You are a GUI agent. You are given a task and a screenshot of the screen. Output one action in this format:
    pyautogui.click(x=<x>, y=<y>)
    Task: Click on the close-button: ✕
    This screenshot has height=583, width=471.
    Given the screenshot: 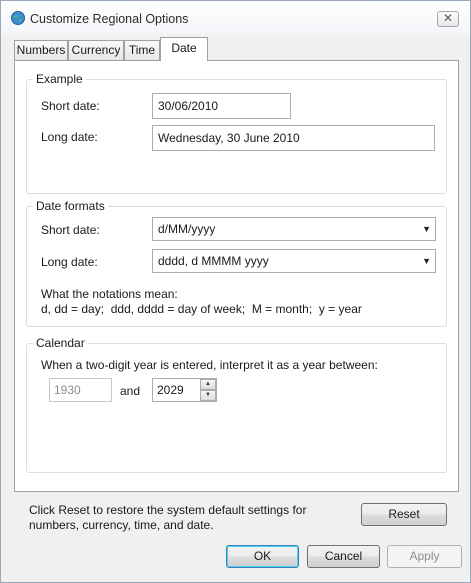 What is the action you would take?
    pyautogui.click(x=448, y=19)
    